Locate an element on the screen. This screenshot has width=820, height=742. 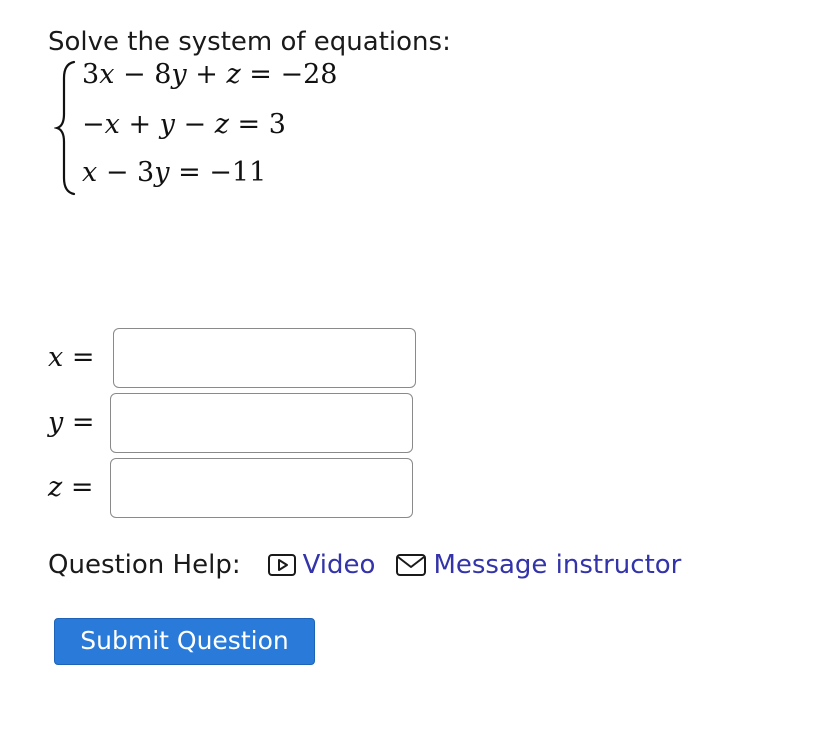
submit-question-button: Submit Question is located at coordinates (184, 641).